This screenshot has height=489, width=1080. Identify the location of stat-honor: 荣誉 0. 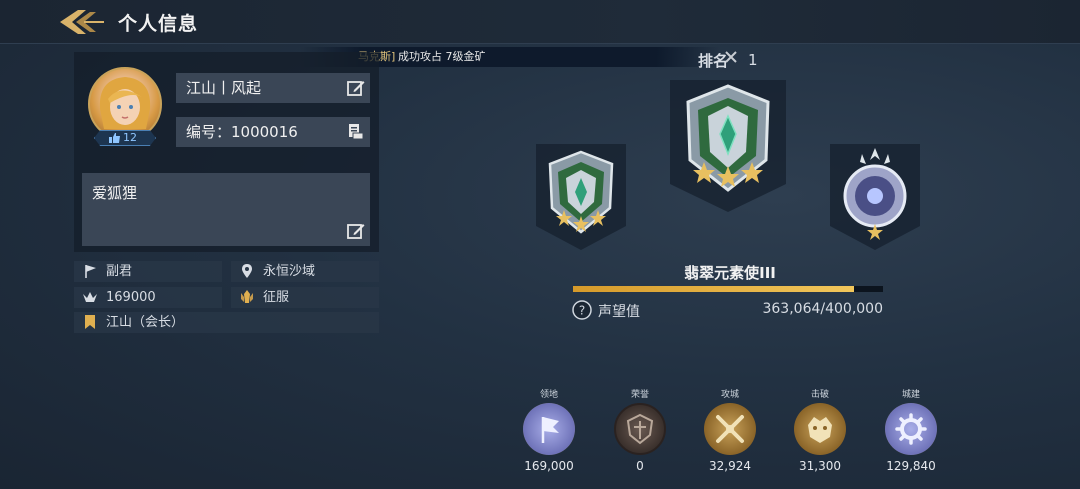
(640, 430).